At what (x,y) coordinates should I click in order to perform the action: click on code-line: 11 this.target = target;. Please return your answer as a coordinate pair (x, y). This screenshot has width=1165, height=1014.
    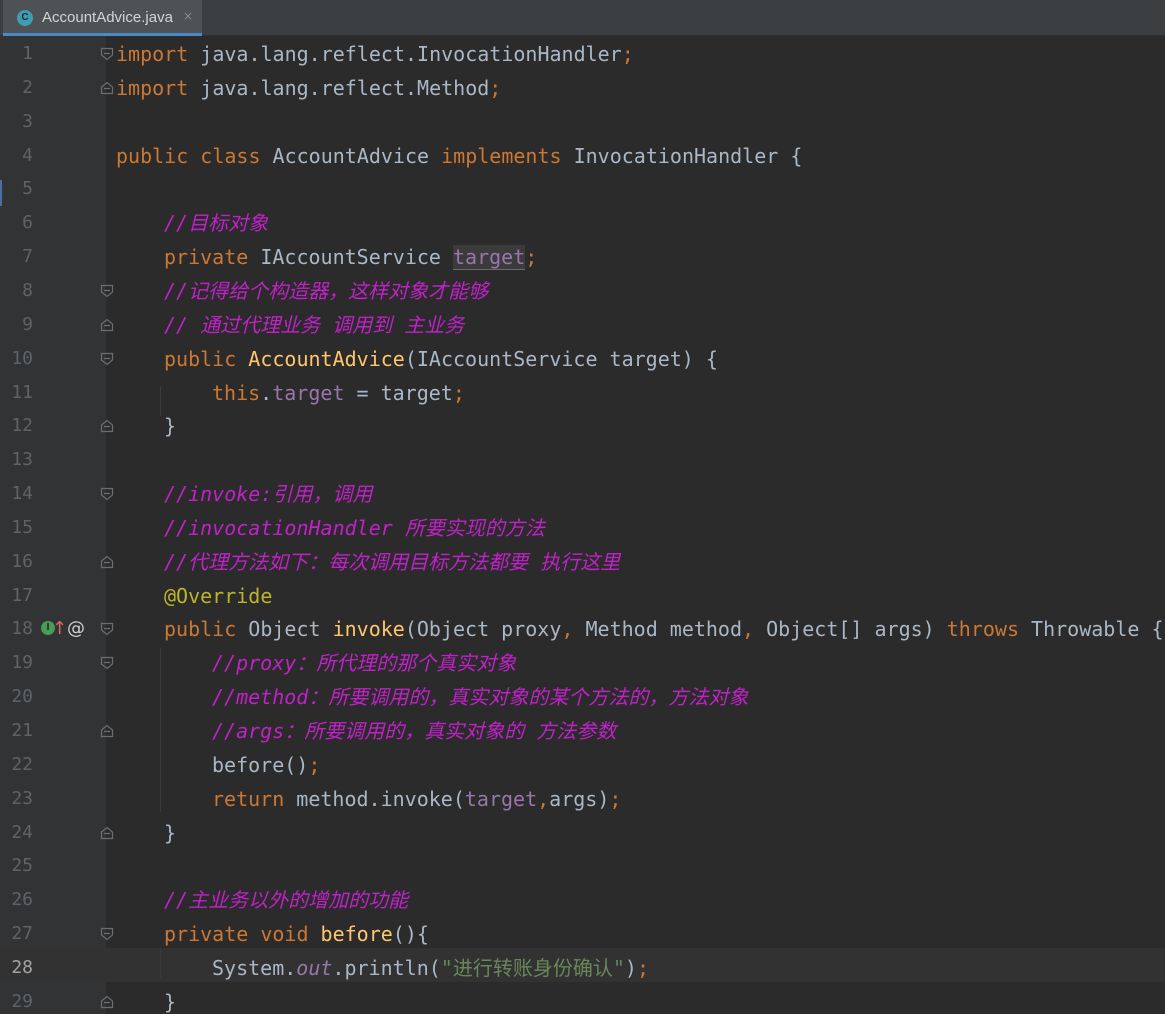
    Looking at the image, I should click on (582, 393).